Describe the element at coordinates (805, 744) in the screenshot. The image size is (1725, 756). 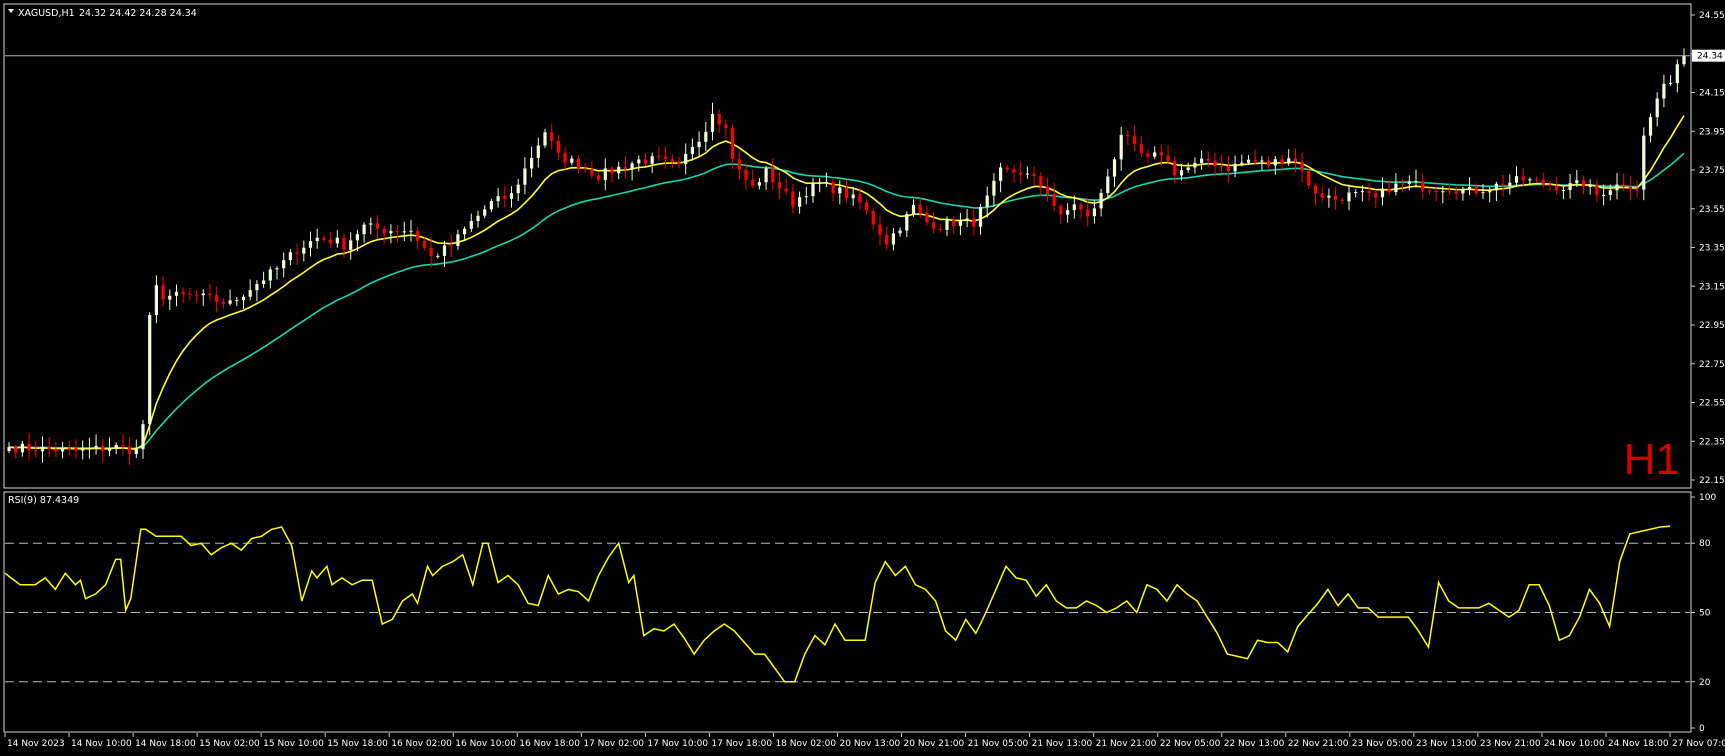
I see `time-tick-label: 18 Nov 02:00` at that location.